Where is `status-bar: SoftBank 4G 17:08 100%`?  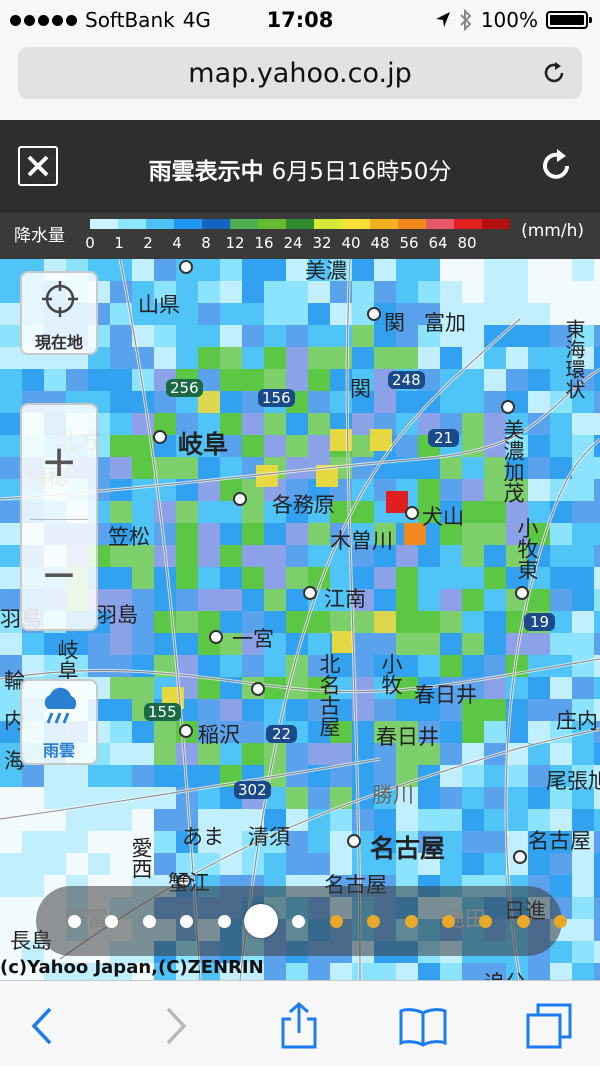 status-bar: SoftBank 4G 17:08 100% is located at coordinates (300, 20).